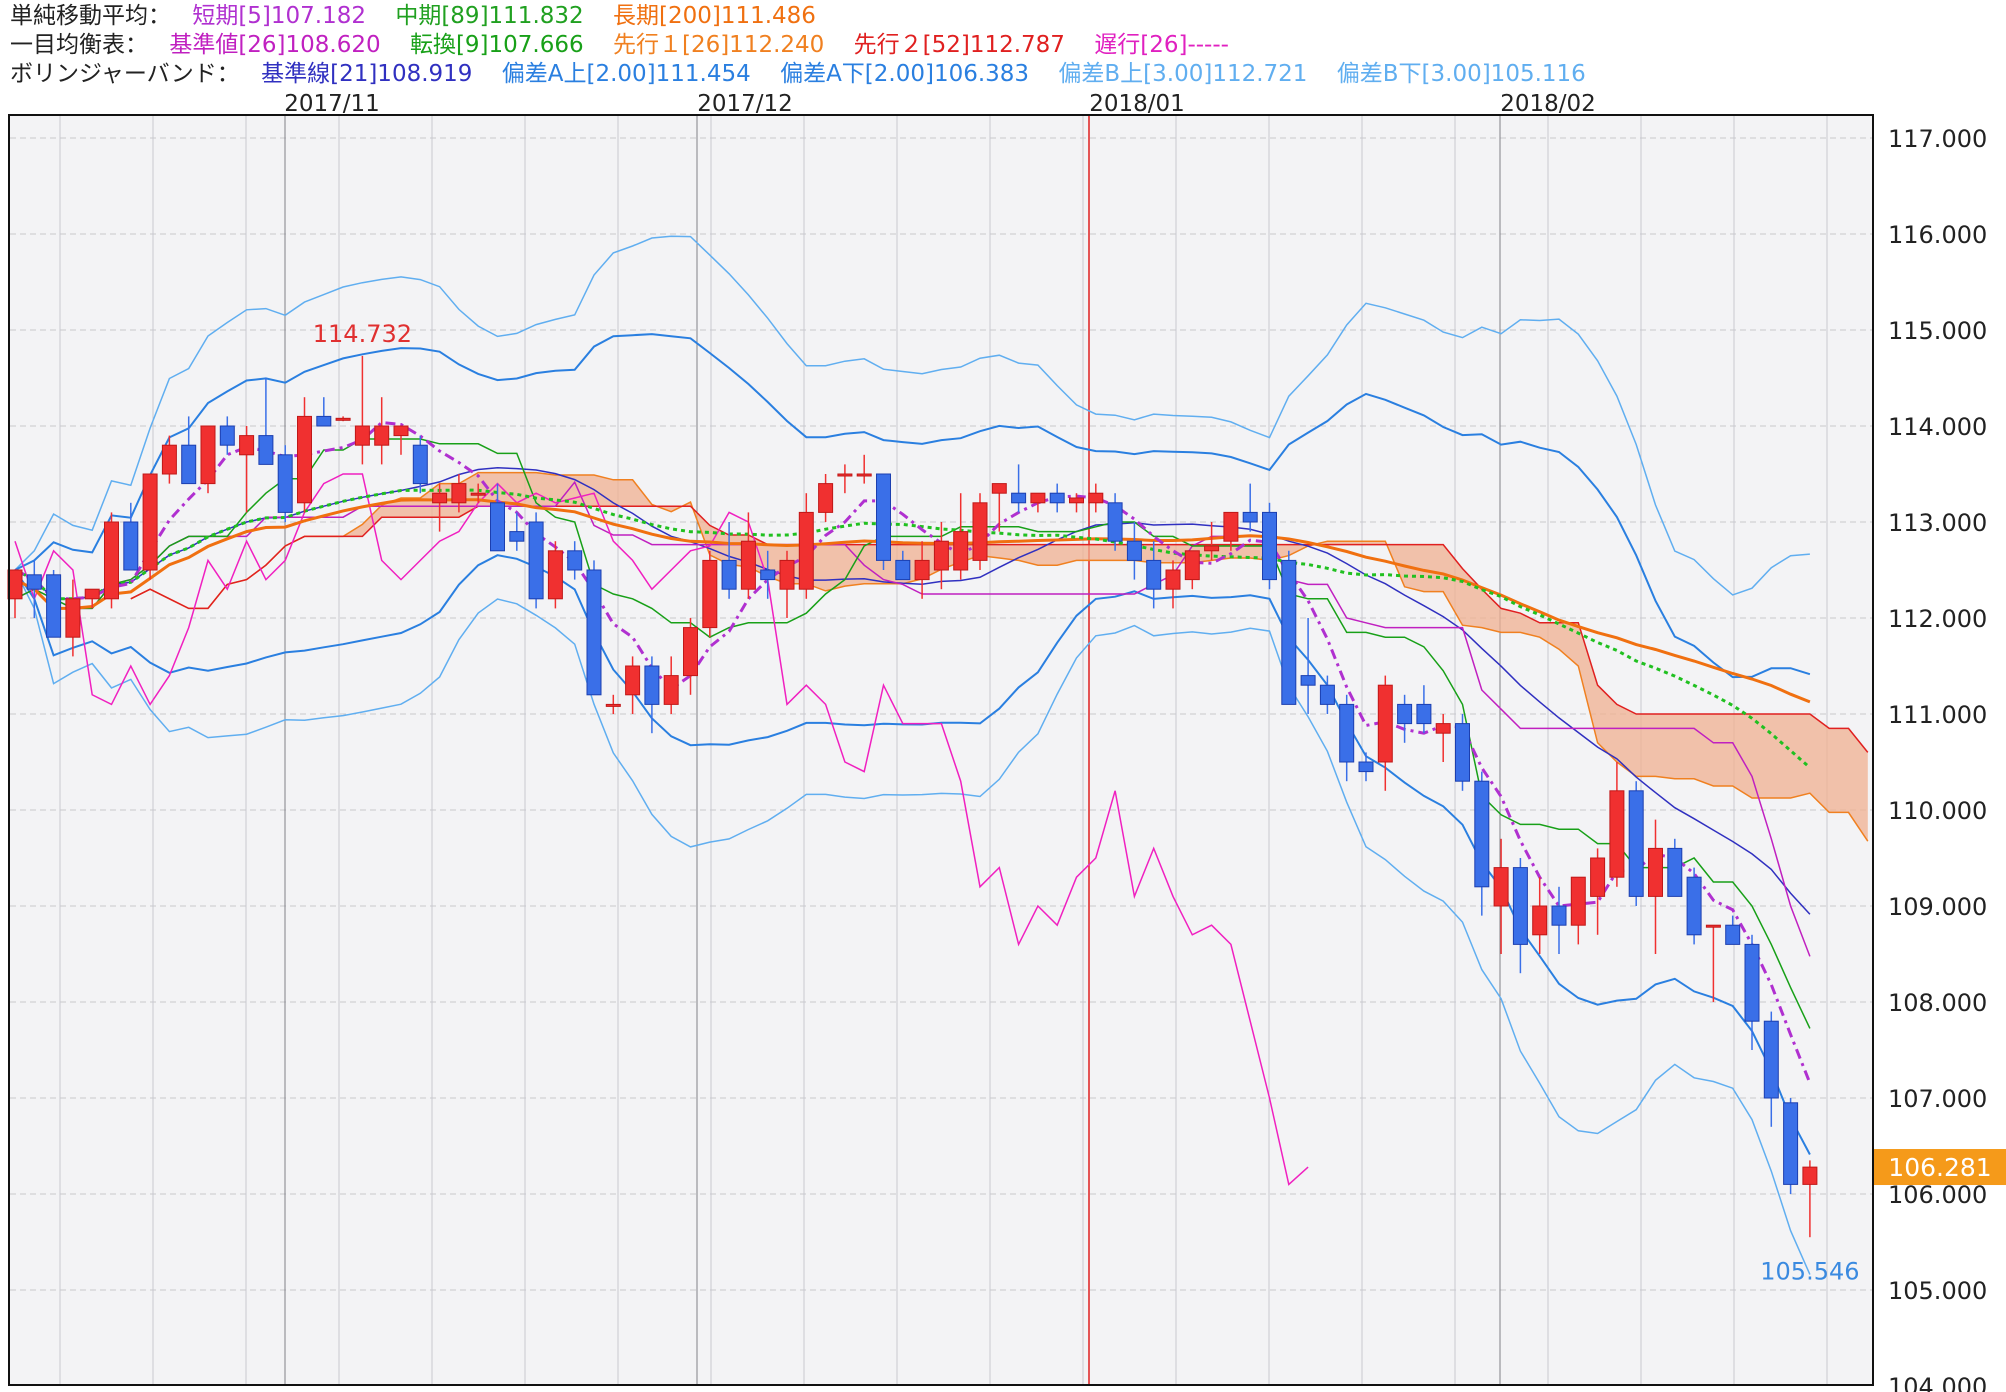  Describe the element at coordinates (1937, 139) in the screenshot. I see `y-axis-label: 117.000` at that location.